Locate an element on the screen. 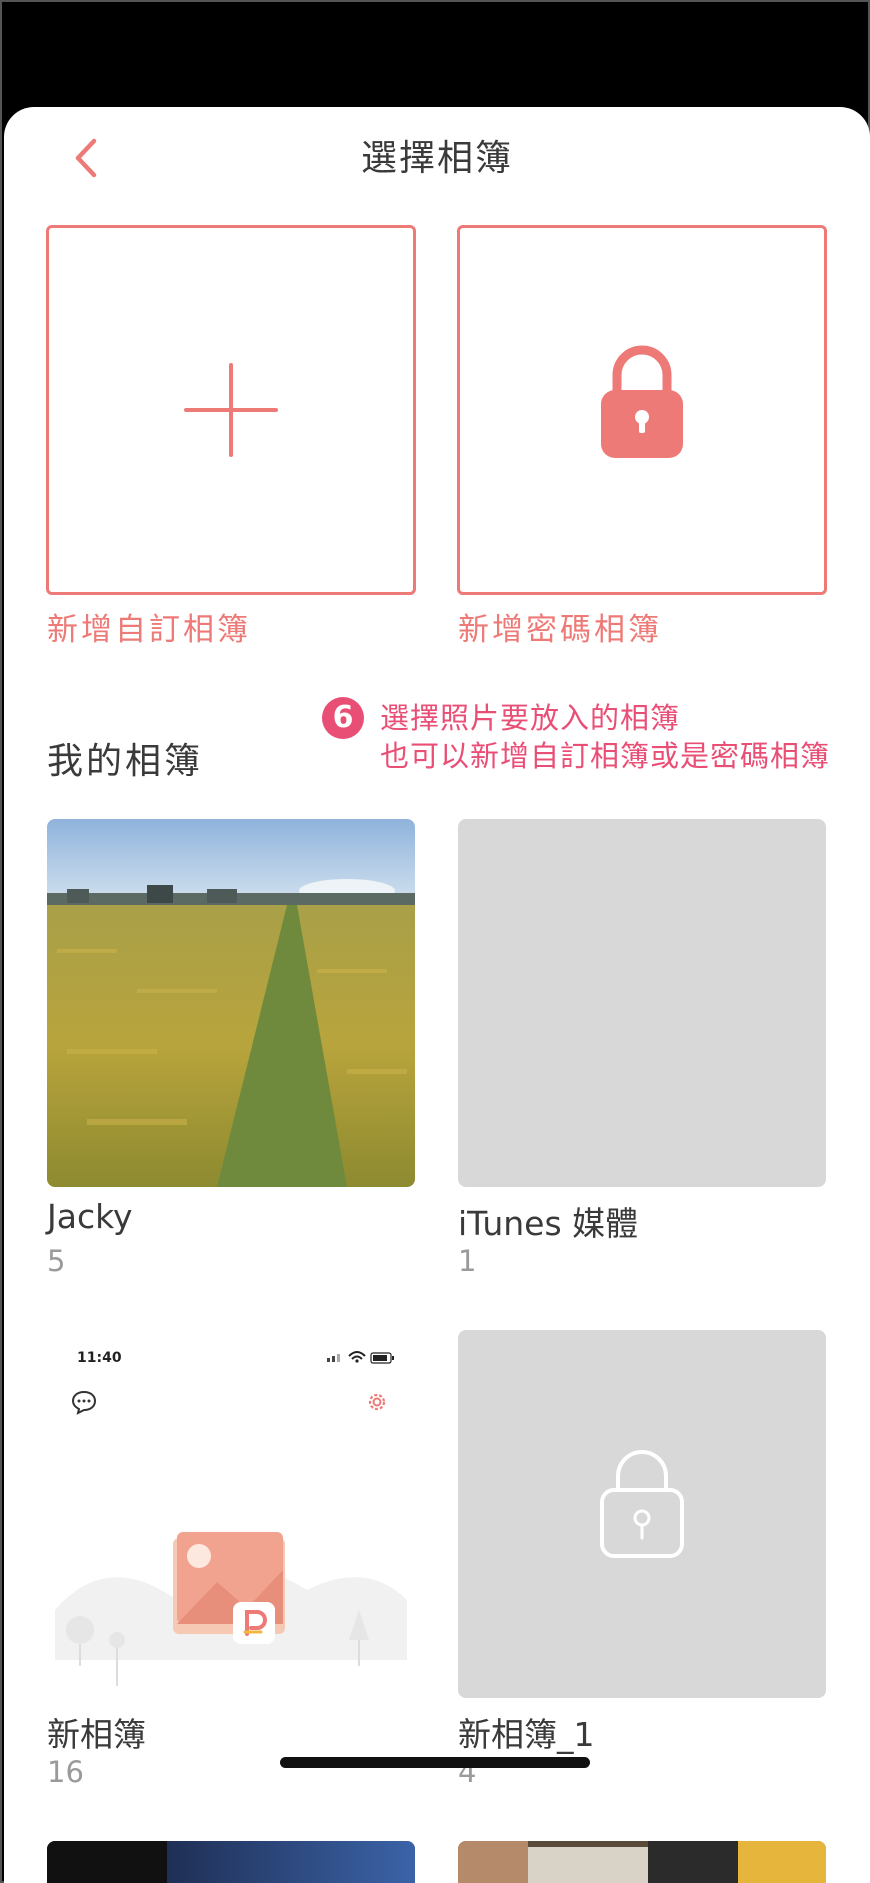  annotation-line-2: 也可以新增自訂相簿或是密碼相簿 is located at coordinates (605, 756).